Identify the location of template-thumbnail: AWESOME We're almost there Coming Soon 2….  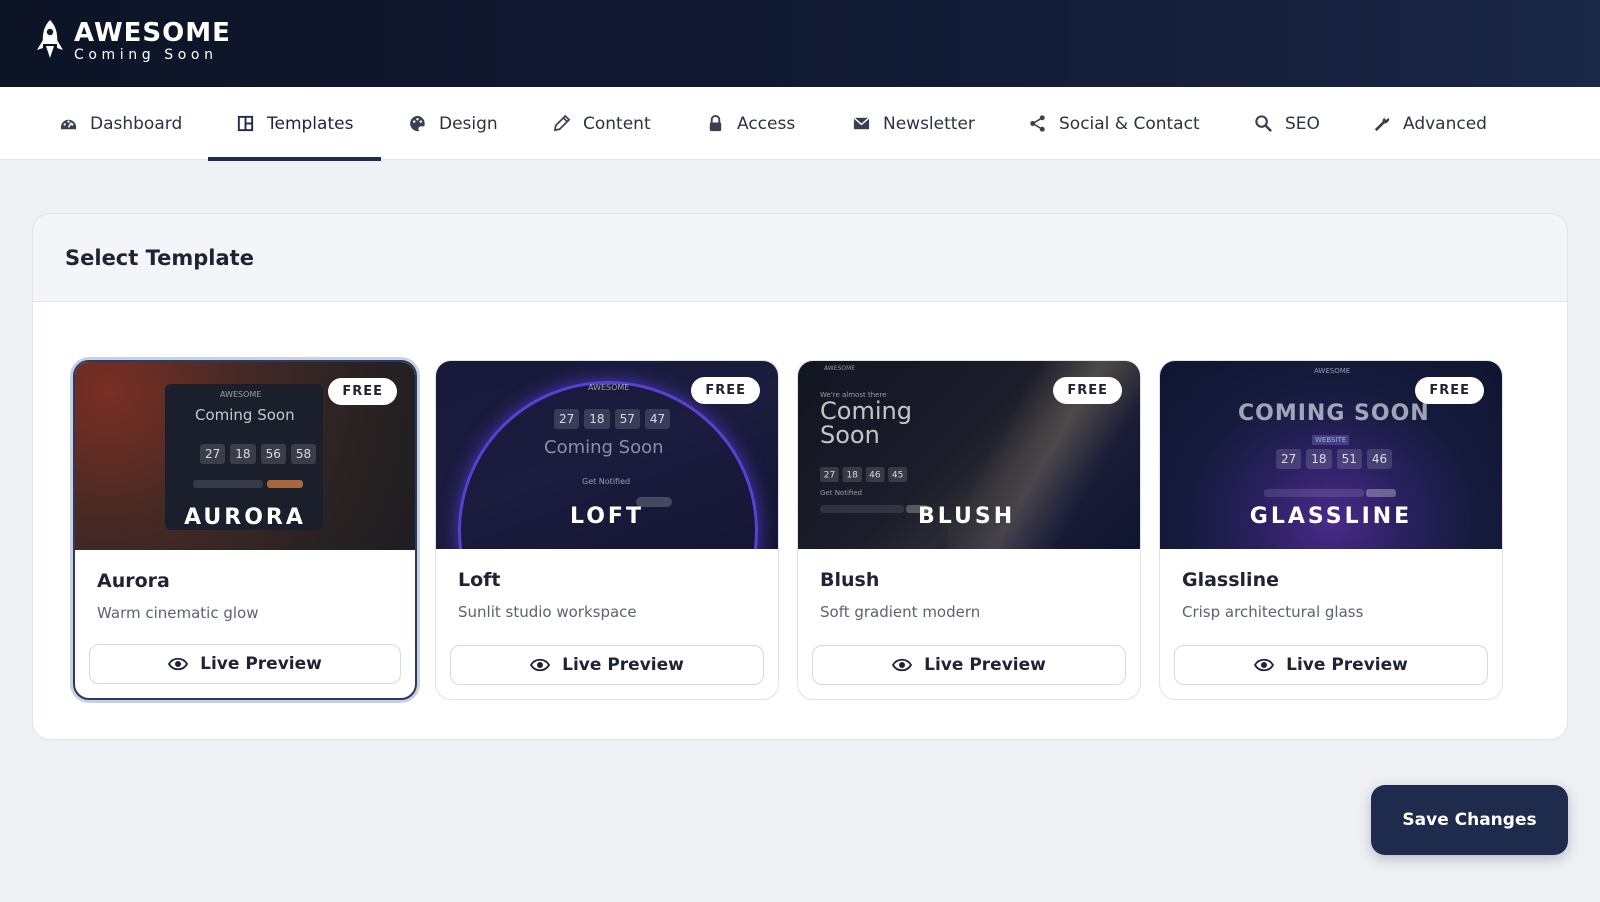
(969, 455).